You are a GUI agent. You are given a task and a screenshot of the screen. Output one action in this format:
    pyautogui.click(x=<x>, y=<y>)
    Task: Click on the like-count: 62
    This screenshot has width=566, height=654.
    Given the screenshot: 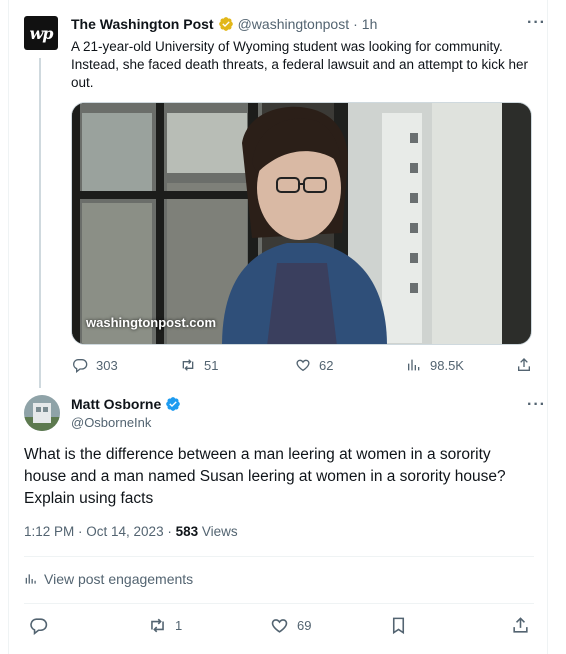 What is the action you would take?
    pyautogui.click(x=326, y=365)
    